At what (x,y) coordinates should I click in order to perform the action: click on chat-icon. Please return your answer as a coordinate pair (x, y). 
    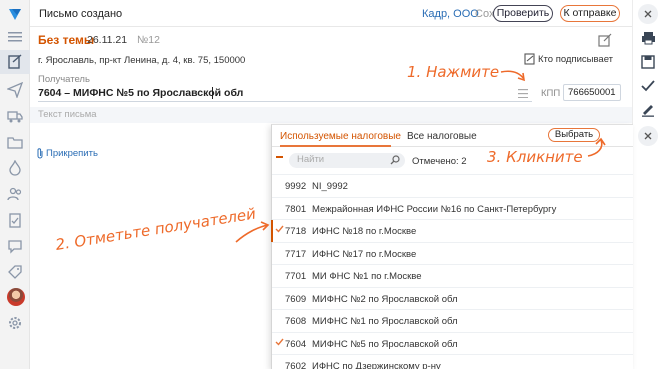
    Looking at the image, I should click on (15, 246).